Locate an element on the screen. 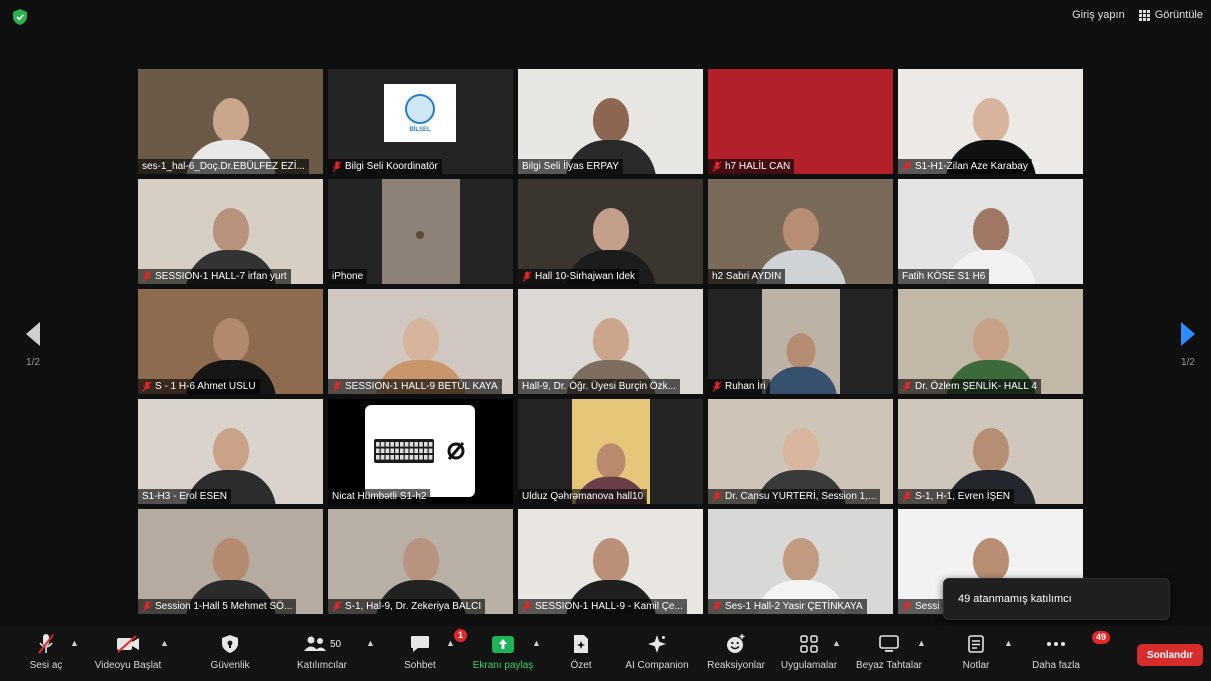  participant-video-tile: S1-H1-Zilan Aze Karabay is located at coordinates (990, 121).